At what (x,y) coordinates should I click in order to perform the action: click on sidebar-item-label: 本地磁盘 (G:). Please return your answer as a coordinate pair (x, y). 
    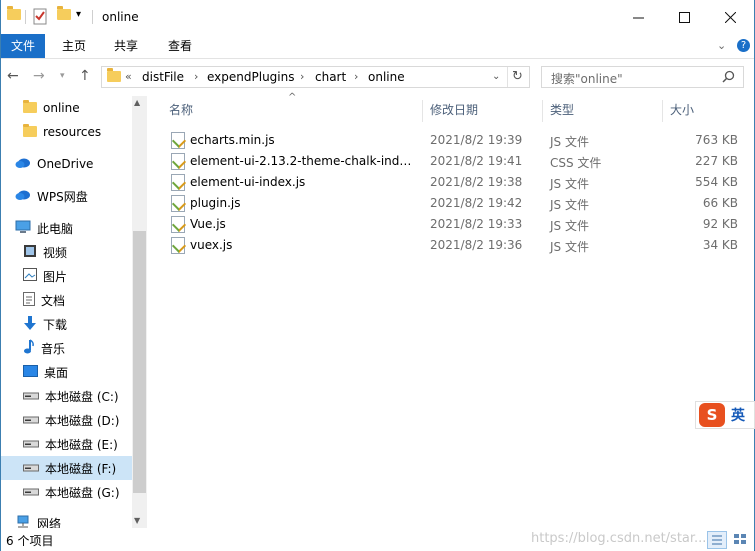
    Looking at the image, I should click on (82, 492).